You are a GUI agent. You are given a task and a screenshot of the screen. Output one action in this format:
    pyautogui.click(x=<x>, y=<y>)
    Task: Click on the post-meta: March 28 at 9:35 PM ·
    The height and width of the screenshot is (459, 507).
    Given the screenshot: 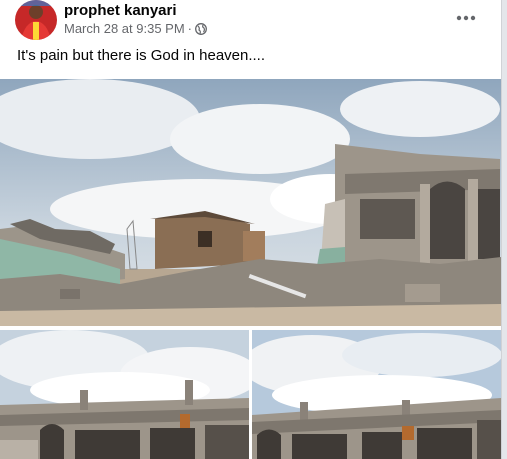 What is the action you would take?
    pyautogui.click(x=135, y=28)
    